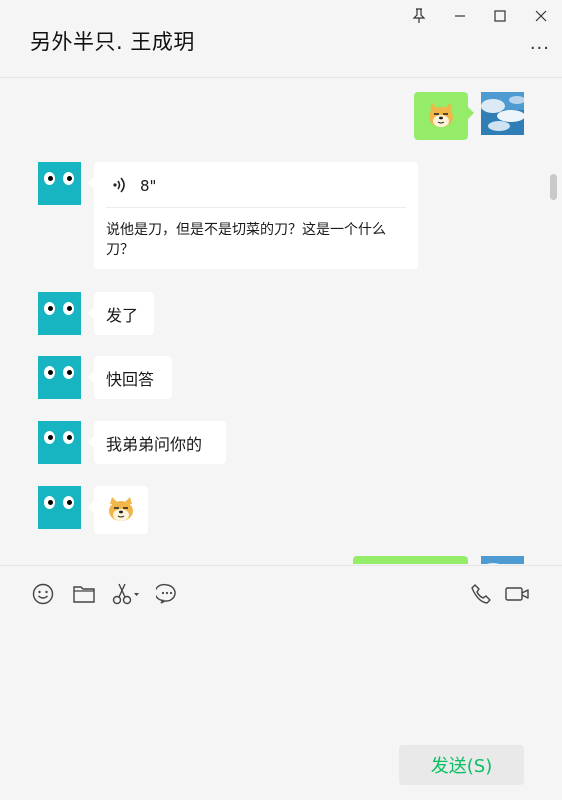 This screenshot has height=800, width=562. Describe the element at coordinates (253, 215) in the screenshot. I see `voice-message-bubble: 8" 说他是刀，但是不是切菜的刀？这是一个什么 刀？` at that location.